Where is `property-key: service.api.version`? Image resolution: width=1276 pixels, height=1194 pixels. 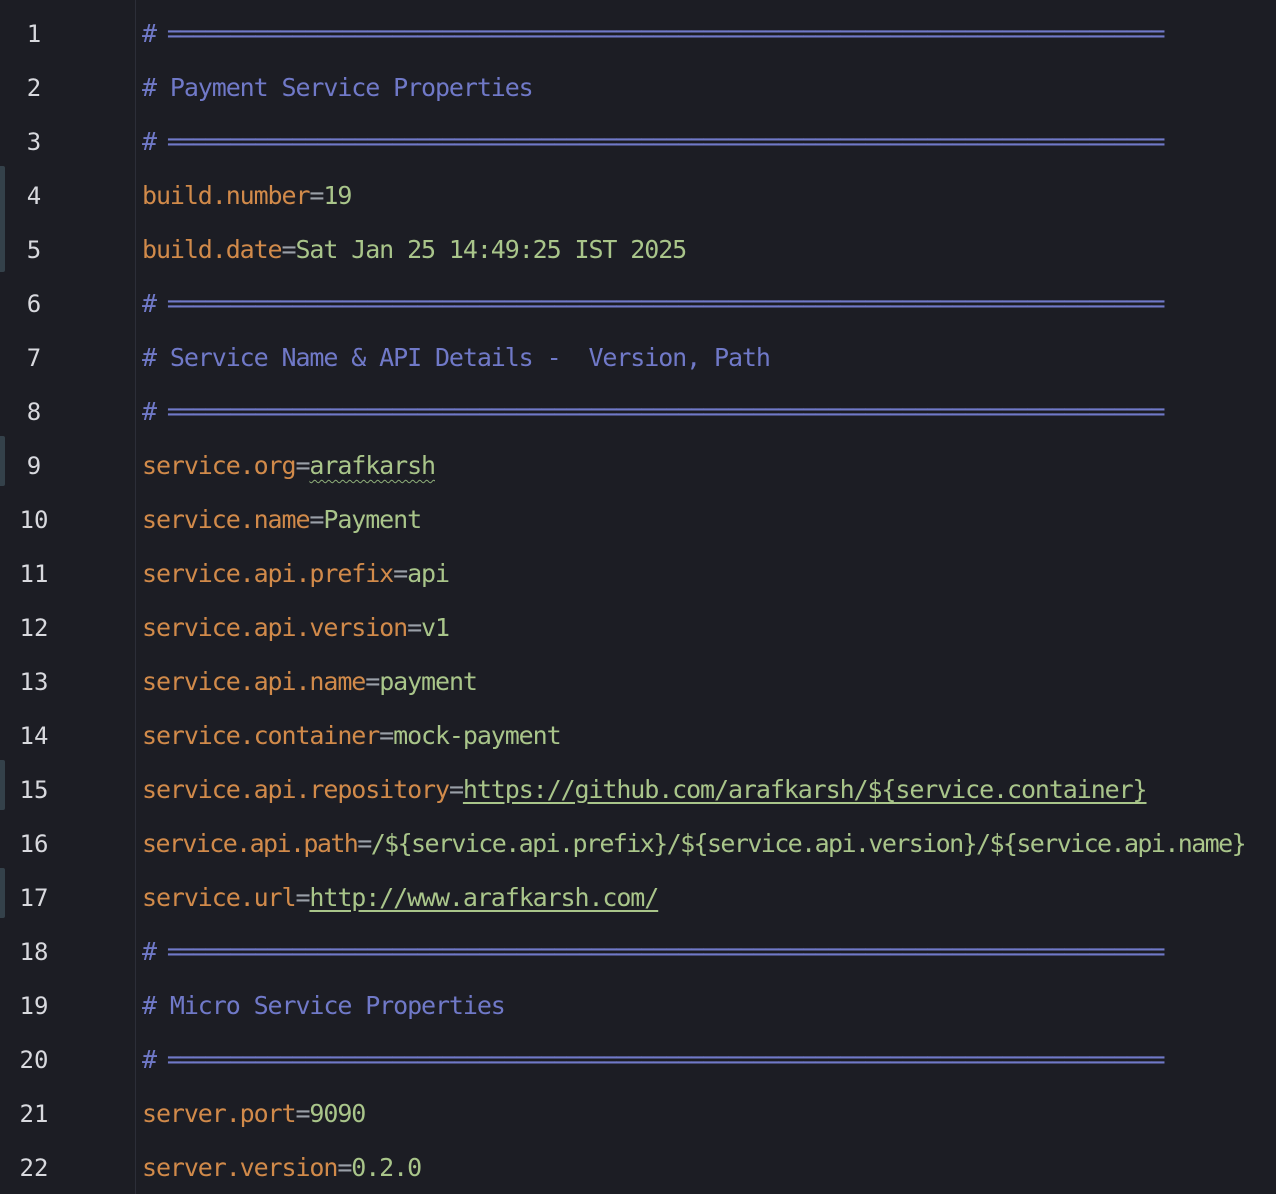
property-key: service.api.version is located at coordinates (275, 627).